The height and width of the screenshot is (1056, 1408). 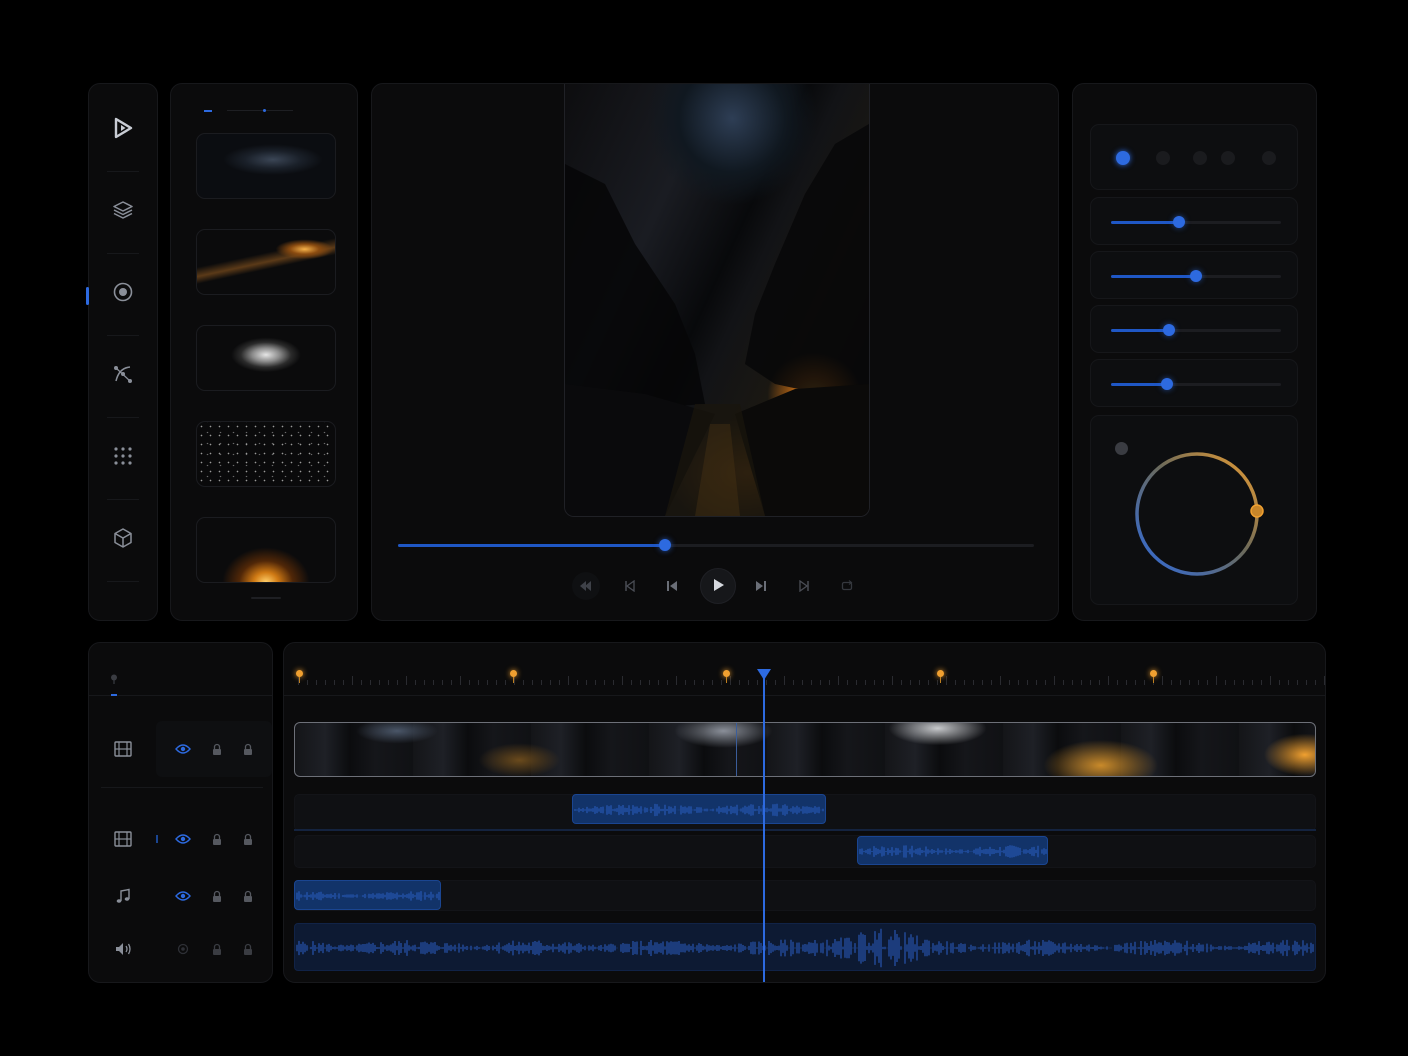 What do you see at coordinates (123, 540) in the screenshot?
I see `sidebar-item-3d` at bounding box center [123, 540].